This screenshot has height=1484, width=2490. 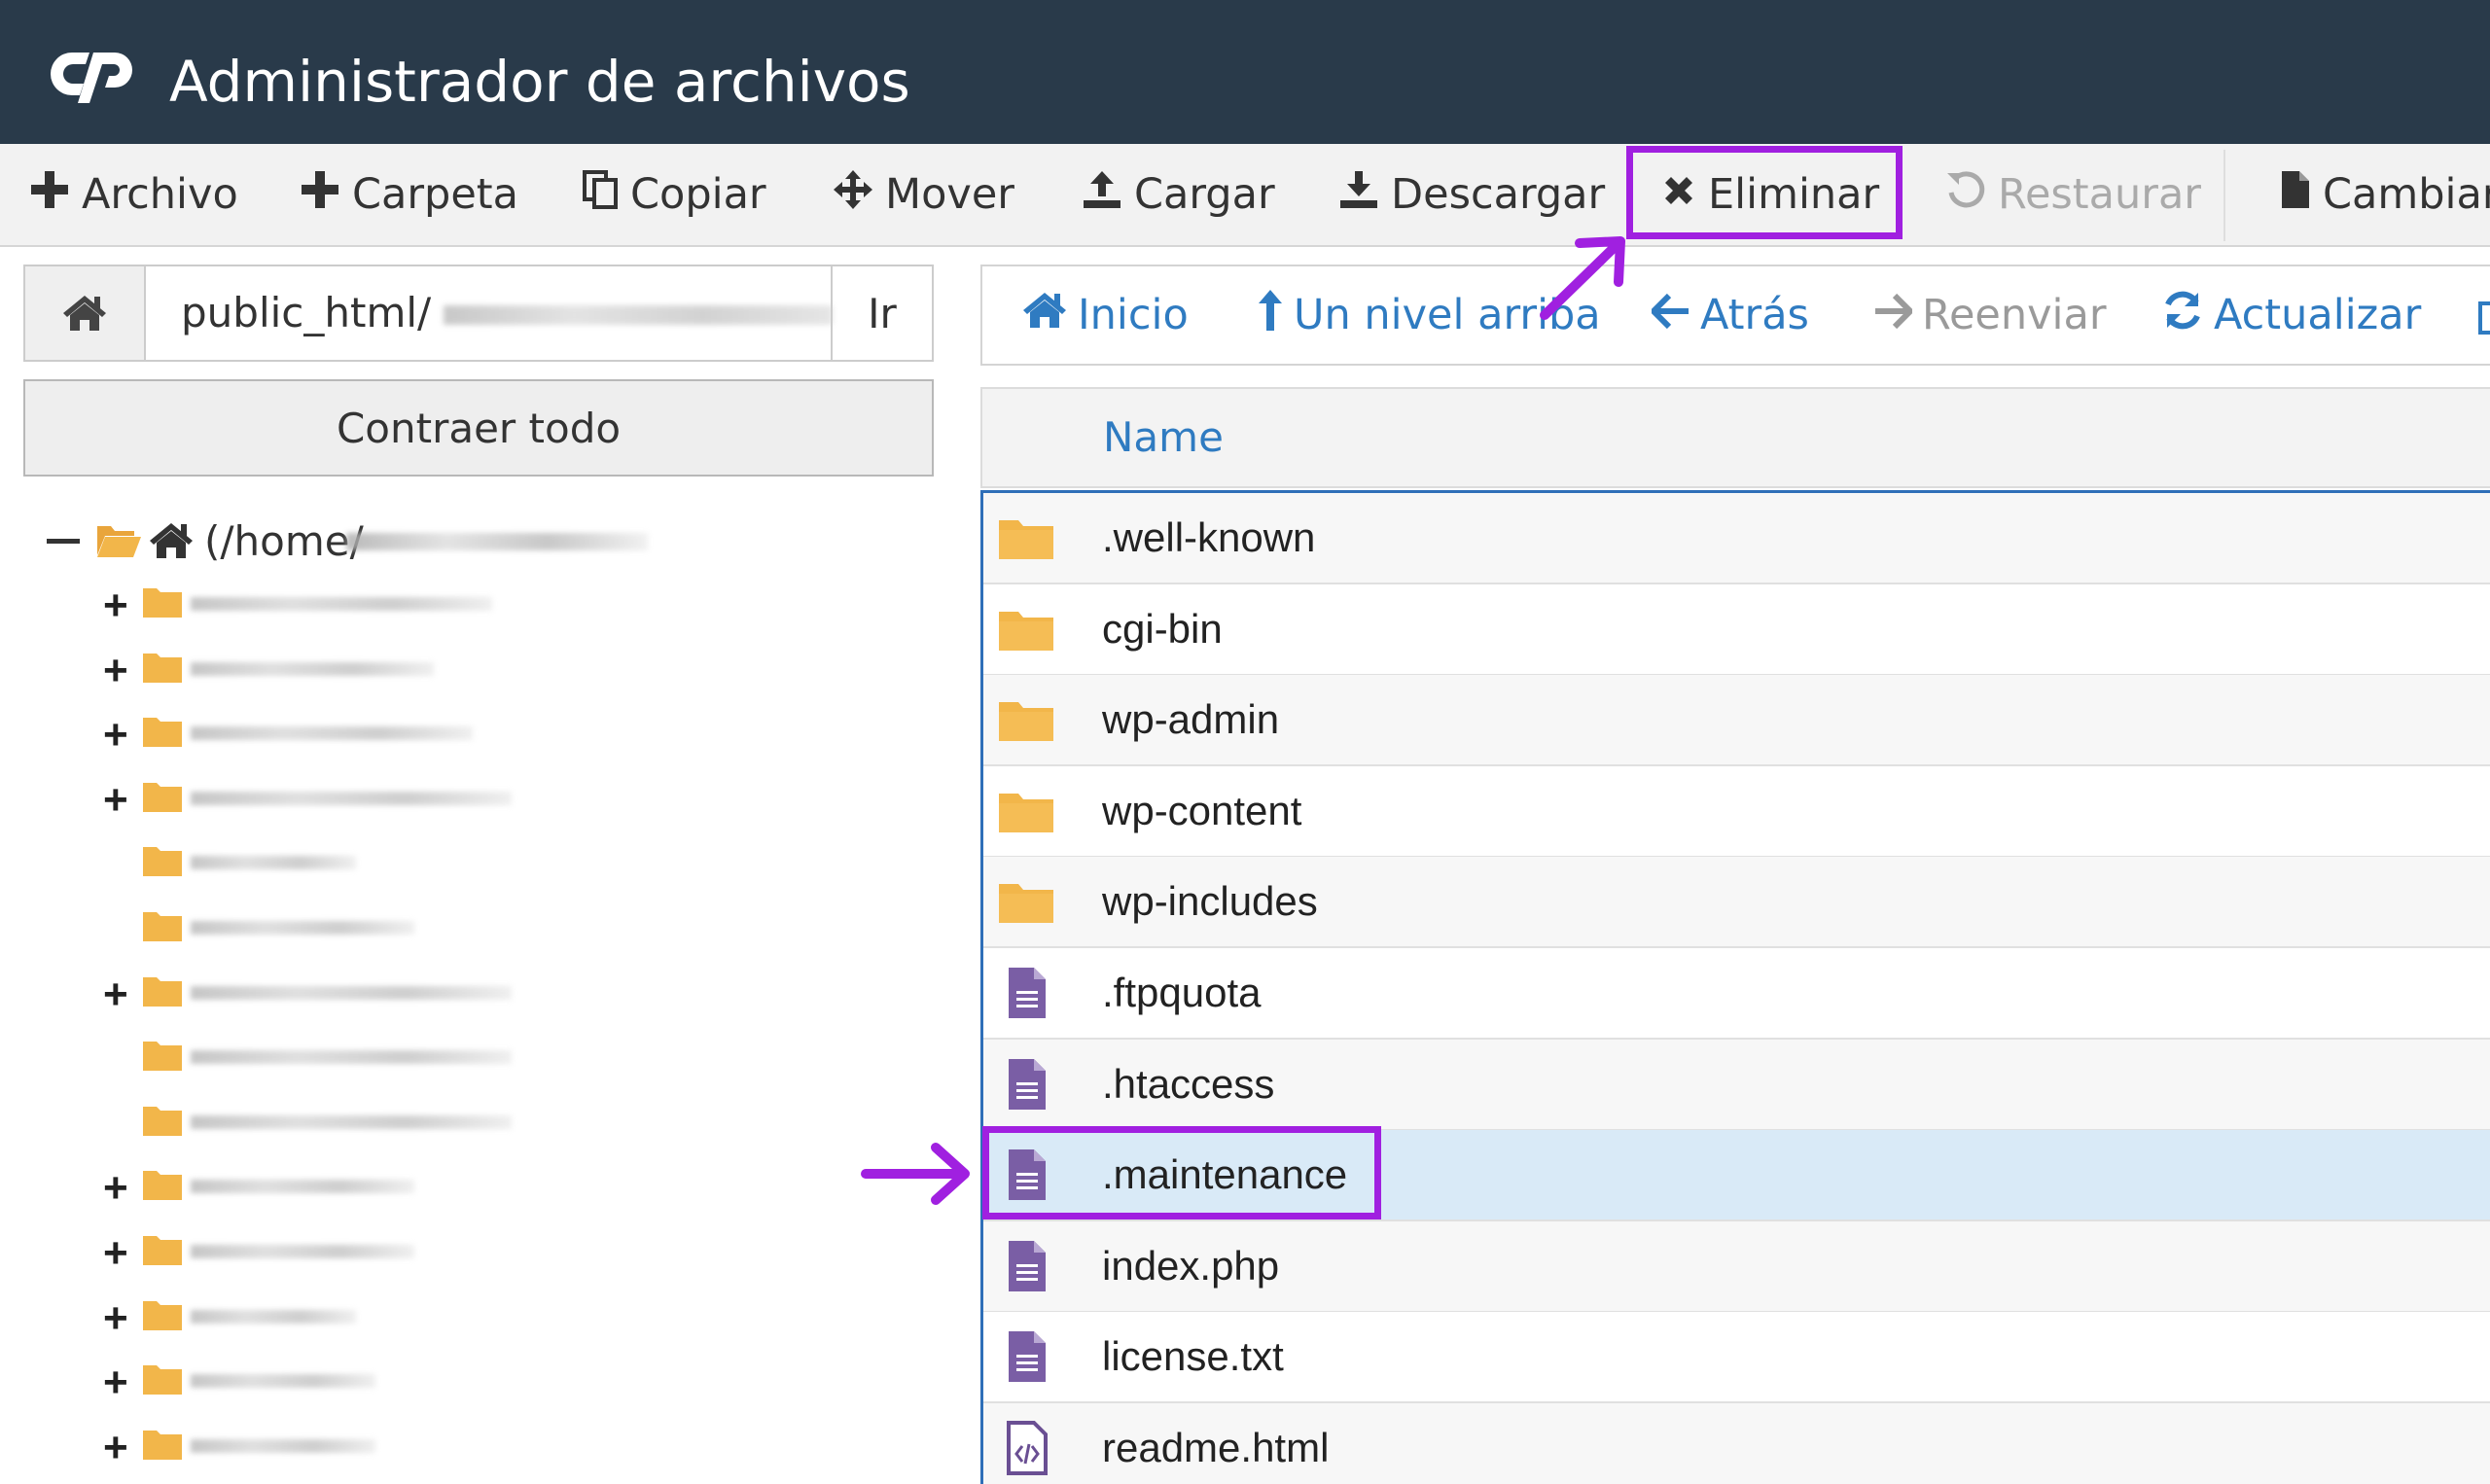 What do you see at coordinates (1736, 903) in the screenshot?
I see `file-row: wp-includes` at bounding box center [1736, 903].